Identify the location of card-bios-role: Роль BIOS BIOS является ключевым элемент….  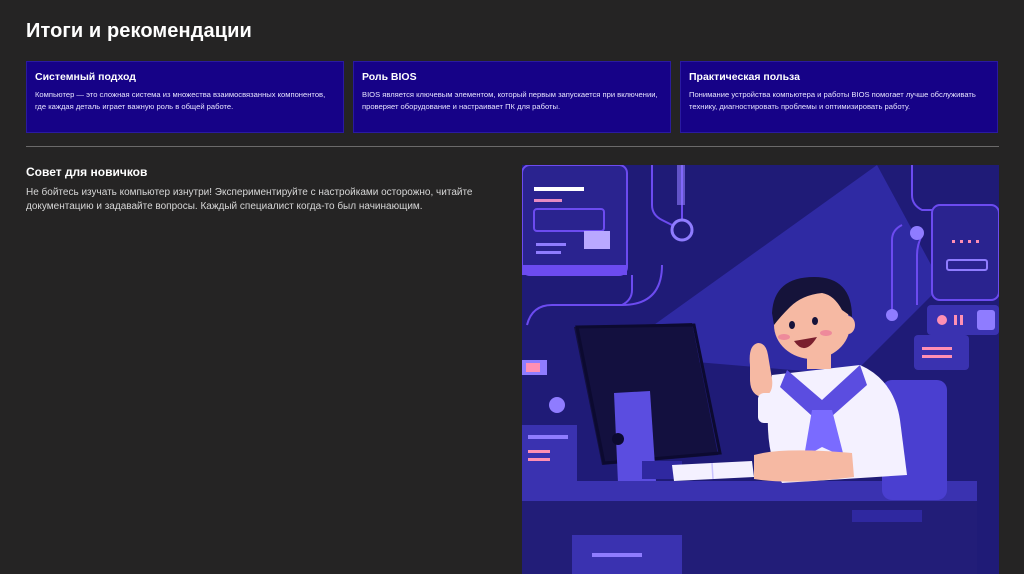
(512, 97).